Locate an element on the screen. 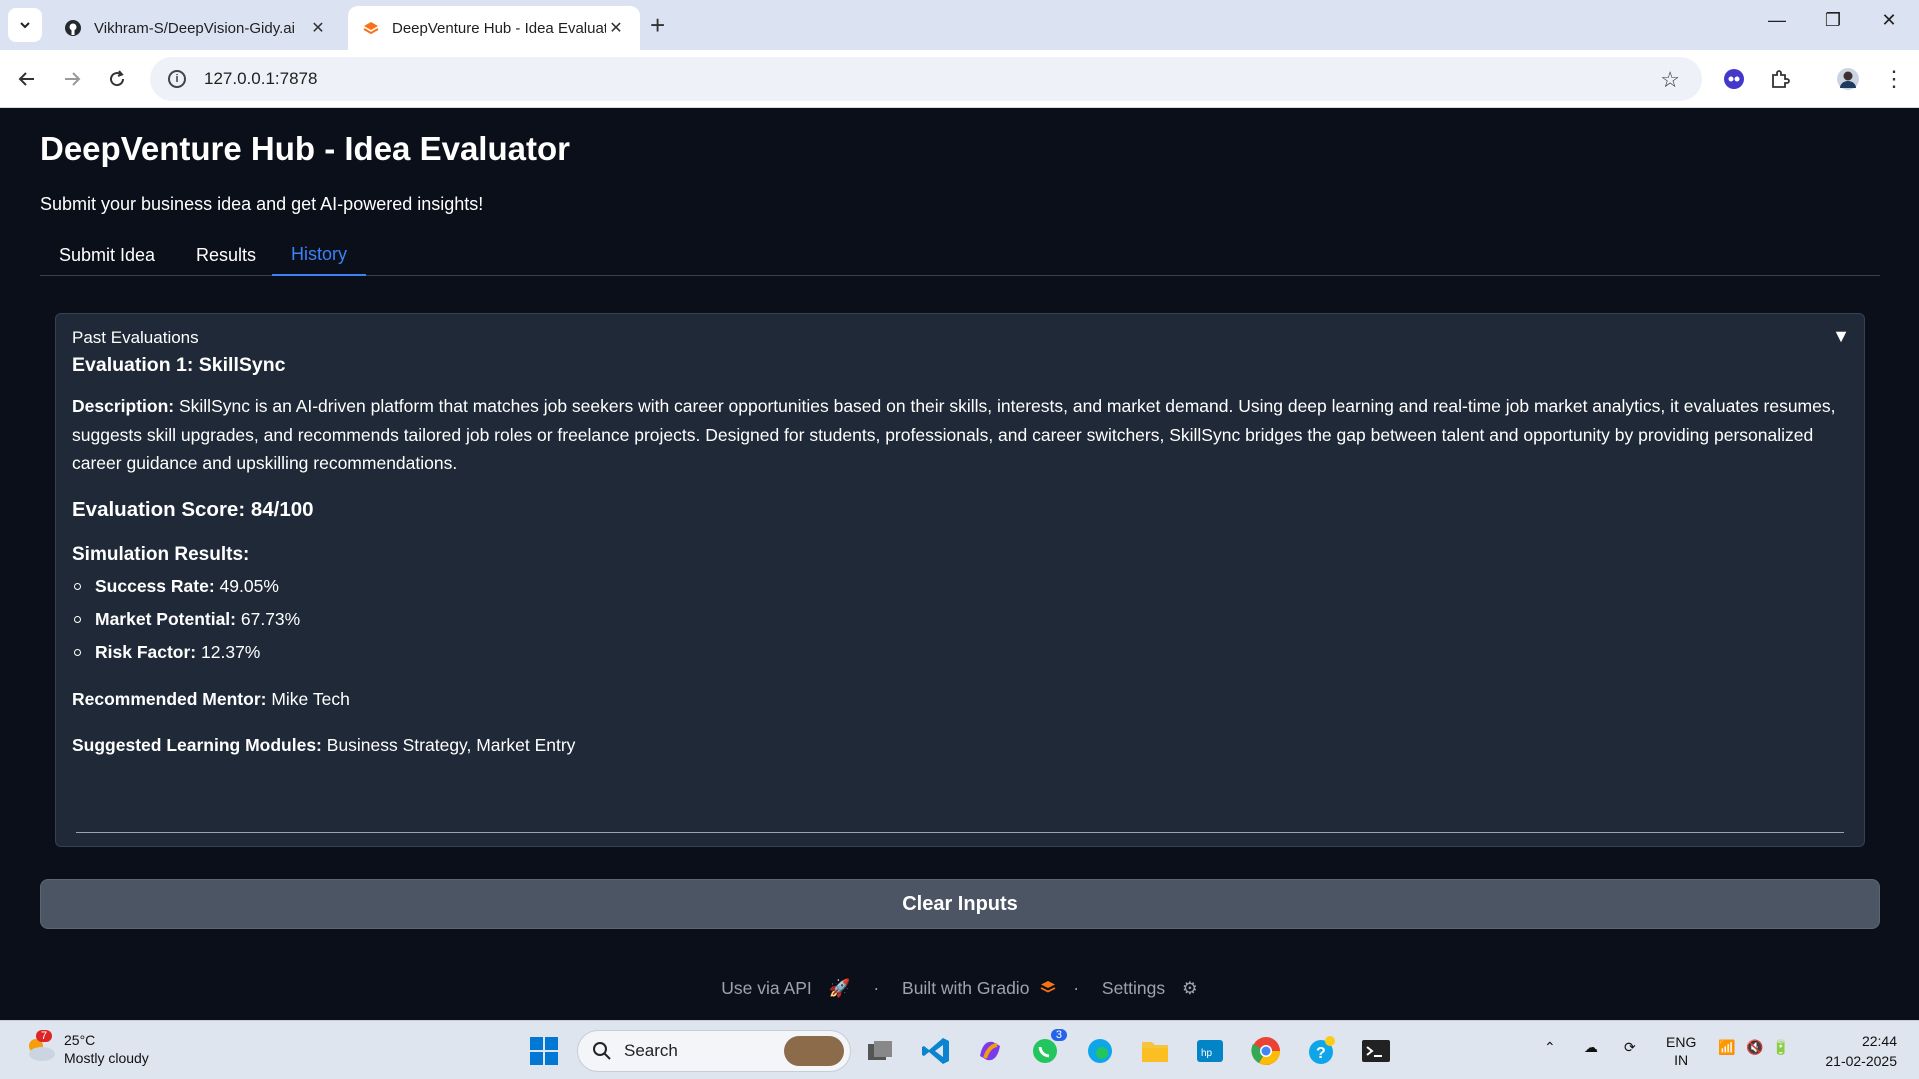  api-link-text: Use via API is located at coordinates (766, 988).